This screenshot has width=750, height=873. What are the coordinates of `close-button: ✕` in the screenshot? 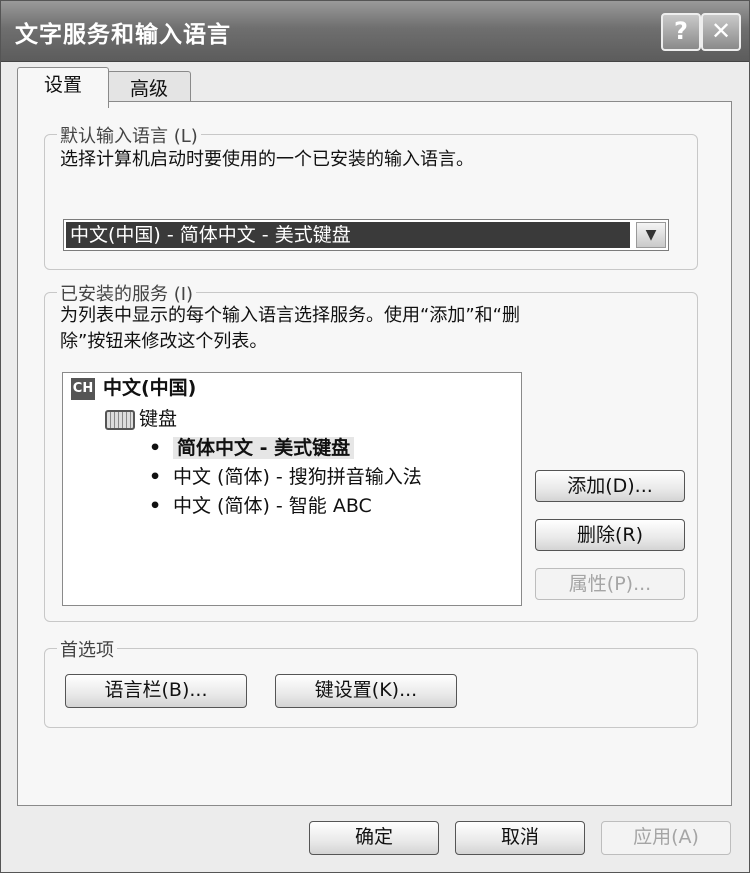 It's located at (721, 32).